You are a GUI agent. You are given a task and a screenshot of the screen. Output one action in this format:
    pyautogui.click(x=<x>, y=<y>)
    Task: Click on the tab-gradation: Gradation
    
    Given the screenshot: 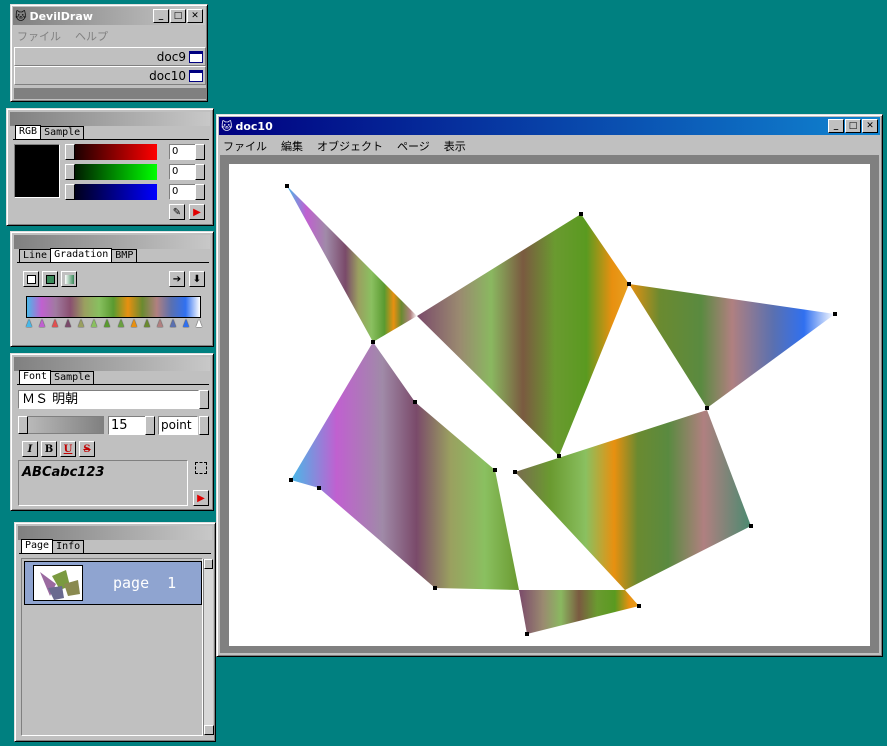 What is the action you would take?
    pyautogui.click(x=81, y=255)
    